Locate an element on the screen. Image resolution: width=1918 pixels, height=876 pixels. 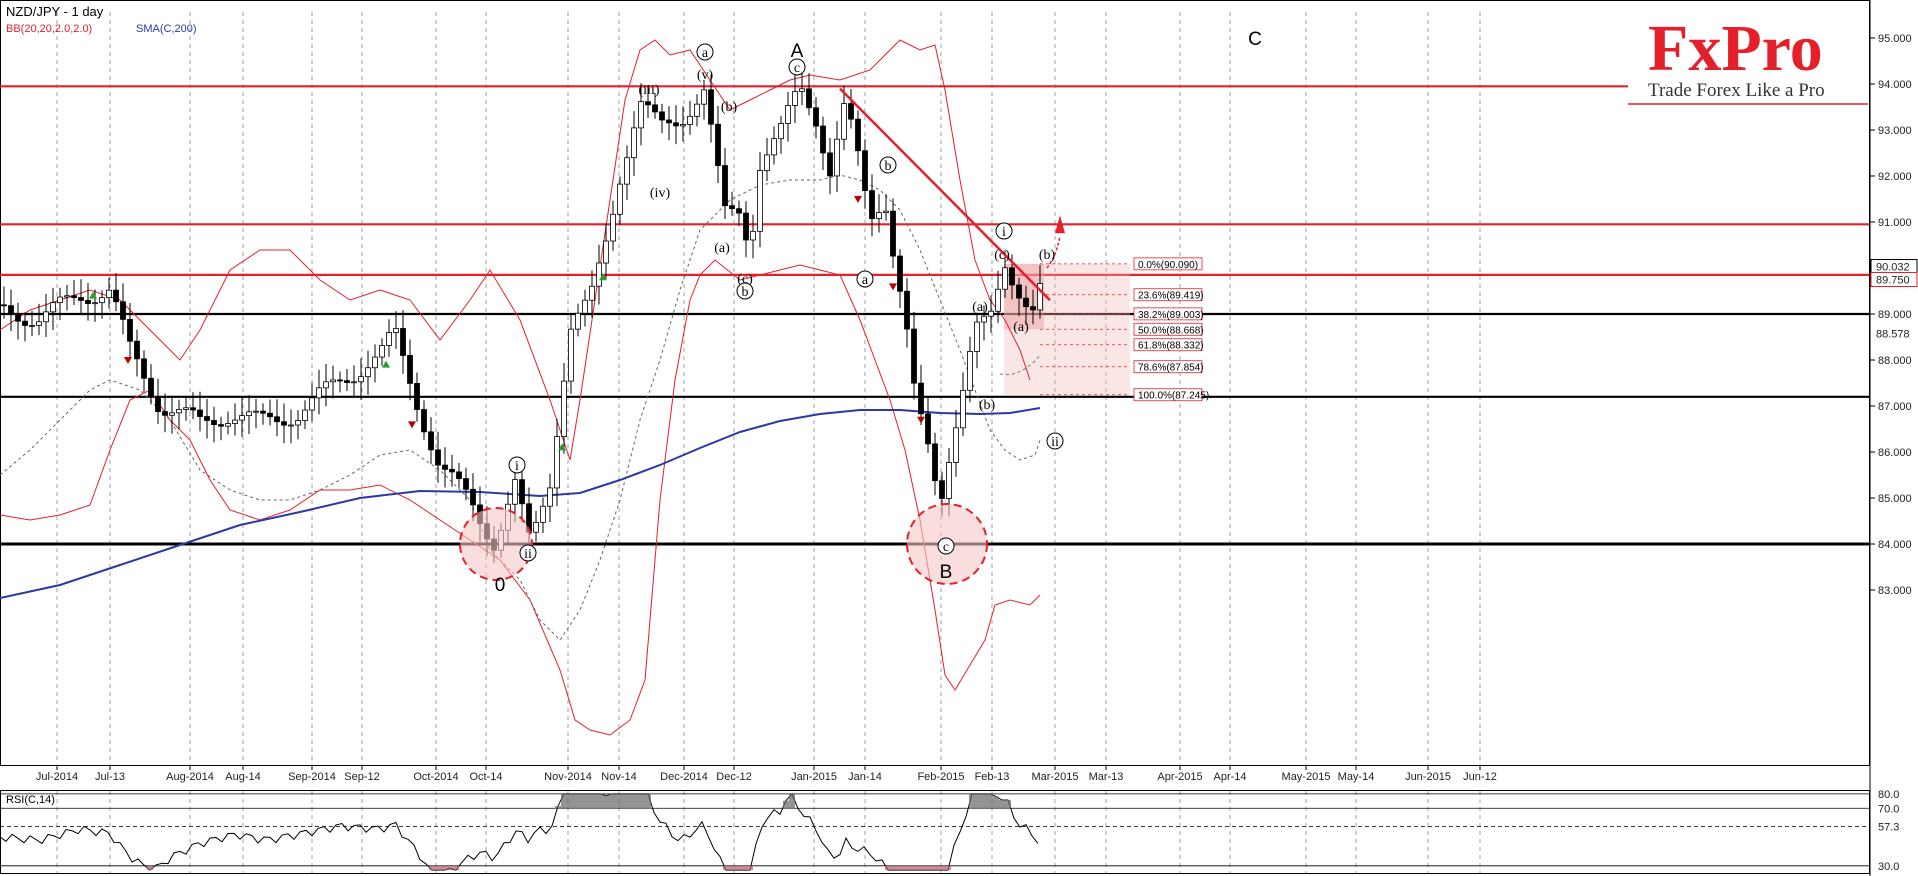
y-tick-label: 83.000 is located at coordinates (1895, 591).